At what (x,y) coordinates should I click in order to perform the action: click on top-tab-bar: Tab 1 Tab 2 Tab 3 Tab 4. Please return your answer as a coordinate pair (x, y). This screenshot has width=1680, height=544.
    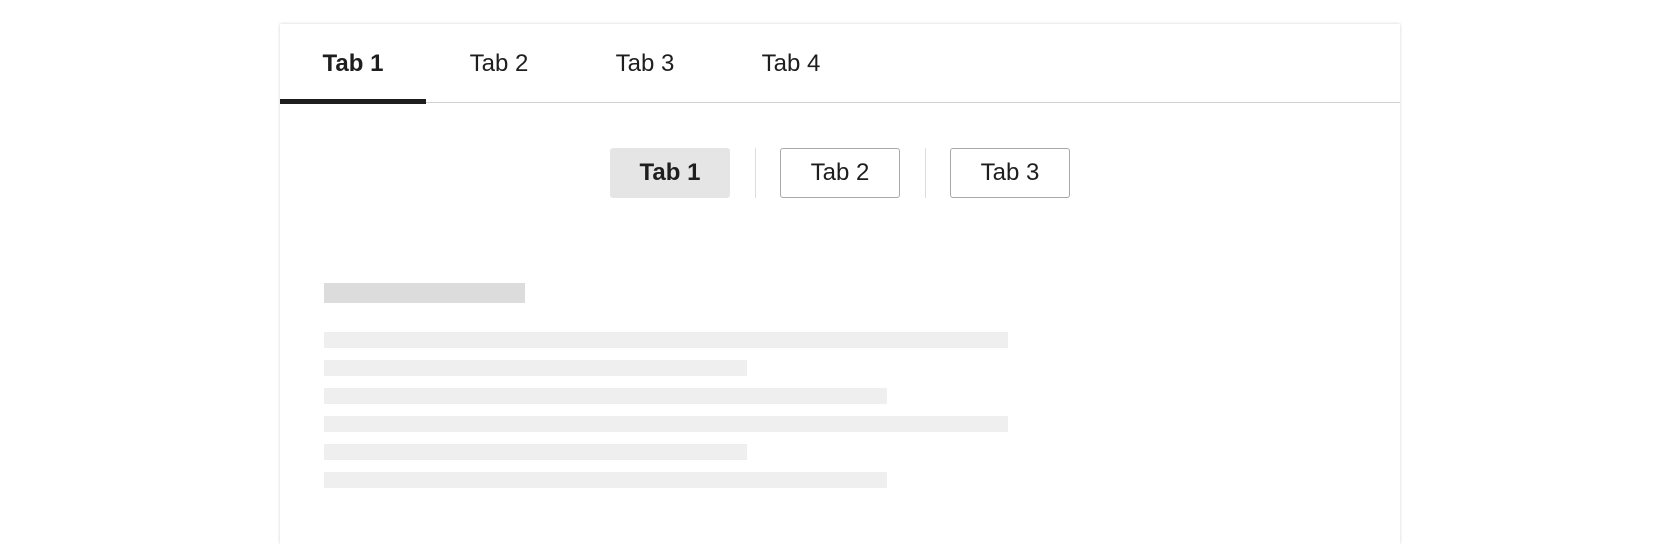
    Looking at the image, I should click on (840, 64).